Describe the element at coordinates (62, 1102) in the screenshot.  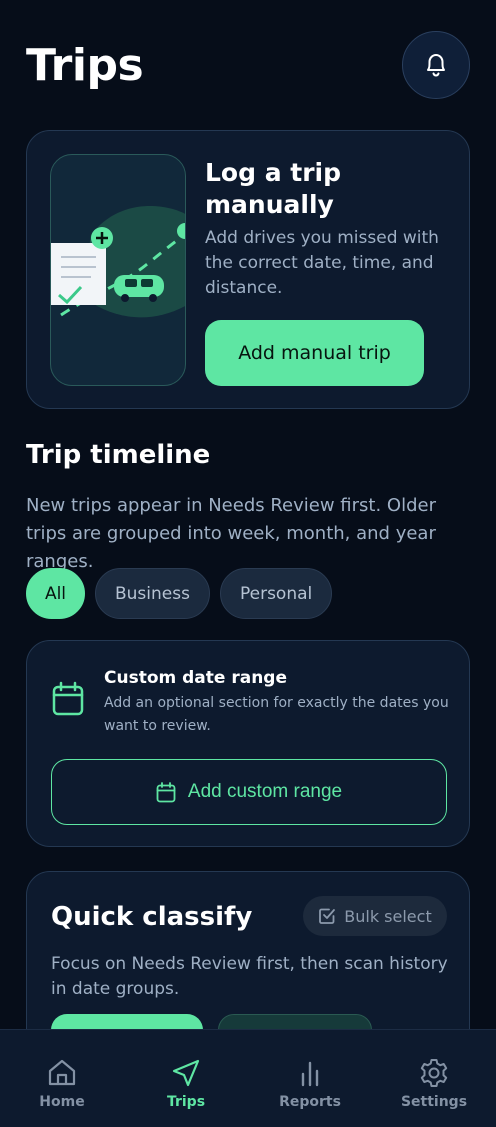
I see `nav-label-home: Home` at that location.